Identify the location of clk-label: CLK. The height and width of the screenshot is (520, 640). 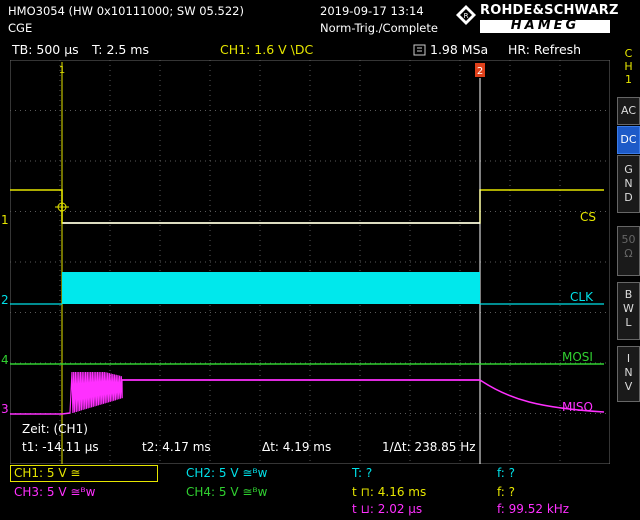
(582, 297).